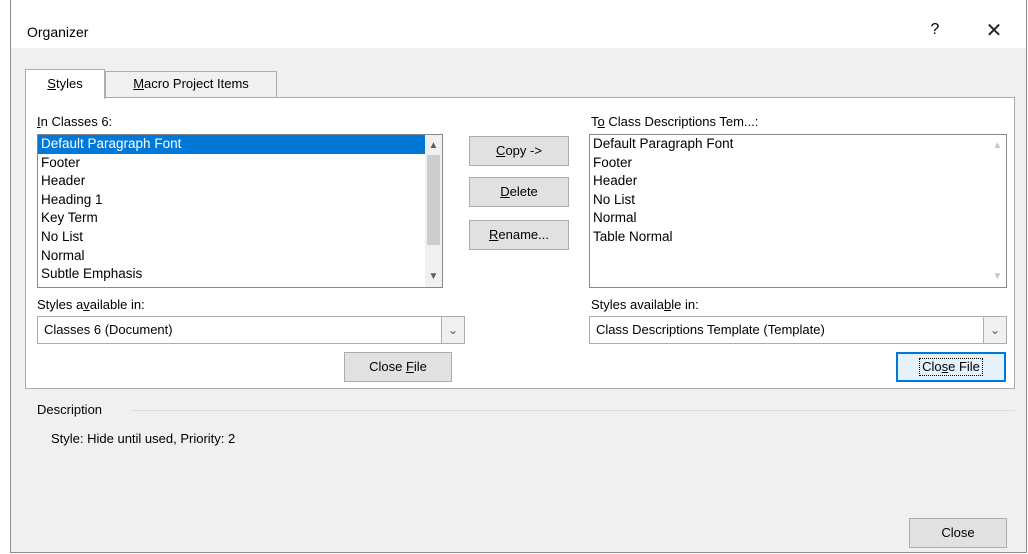 The image size is (1028, 554). I want to click on tab-macro-project-items: Macro Project Items, so click(191, 84).